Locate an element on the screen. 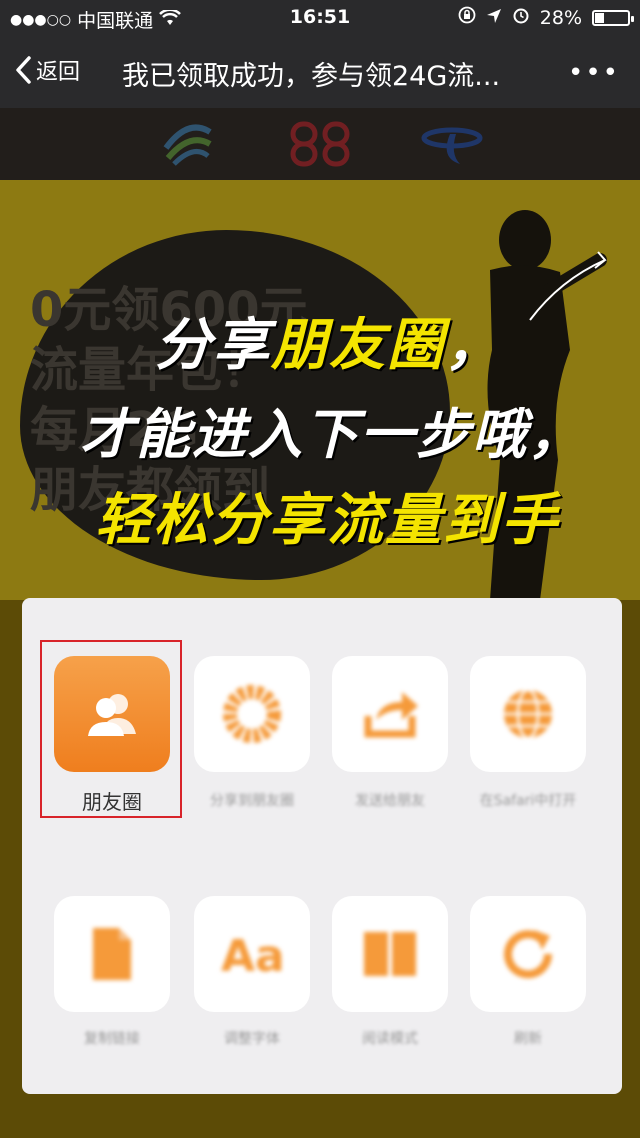 This screenshot has width=640, height=1138. banner-line-1: 分享朋友圈， is located at coordinates (329, 340).